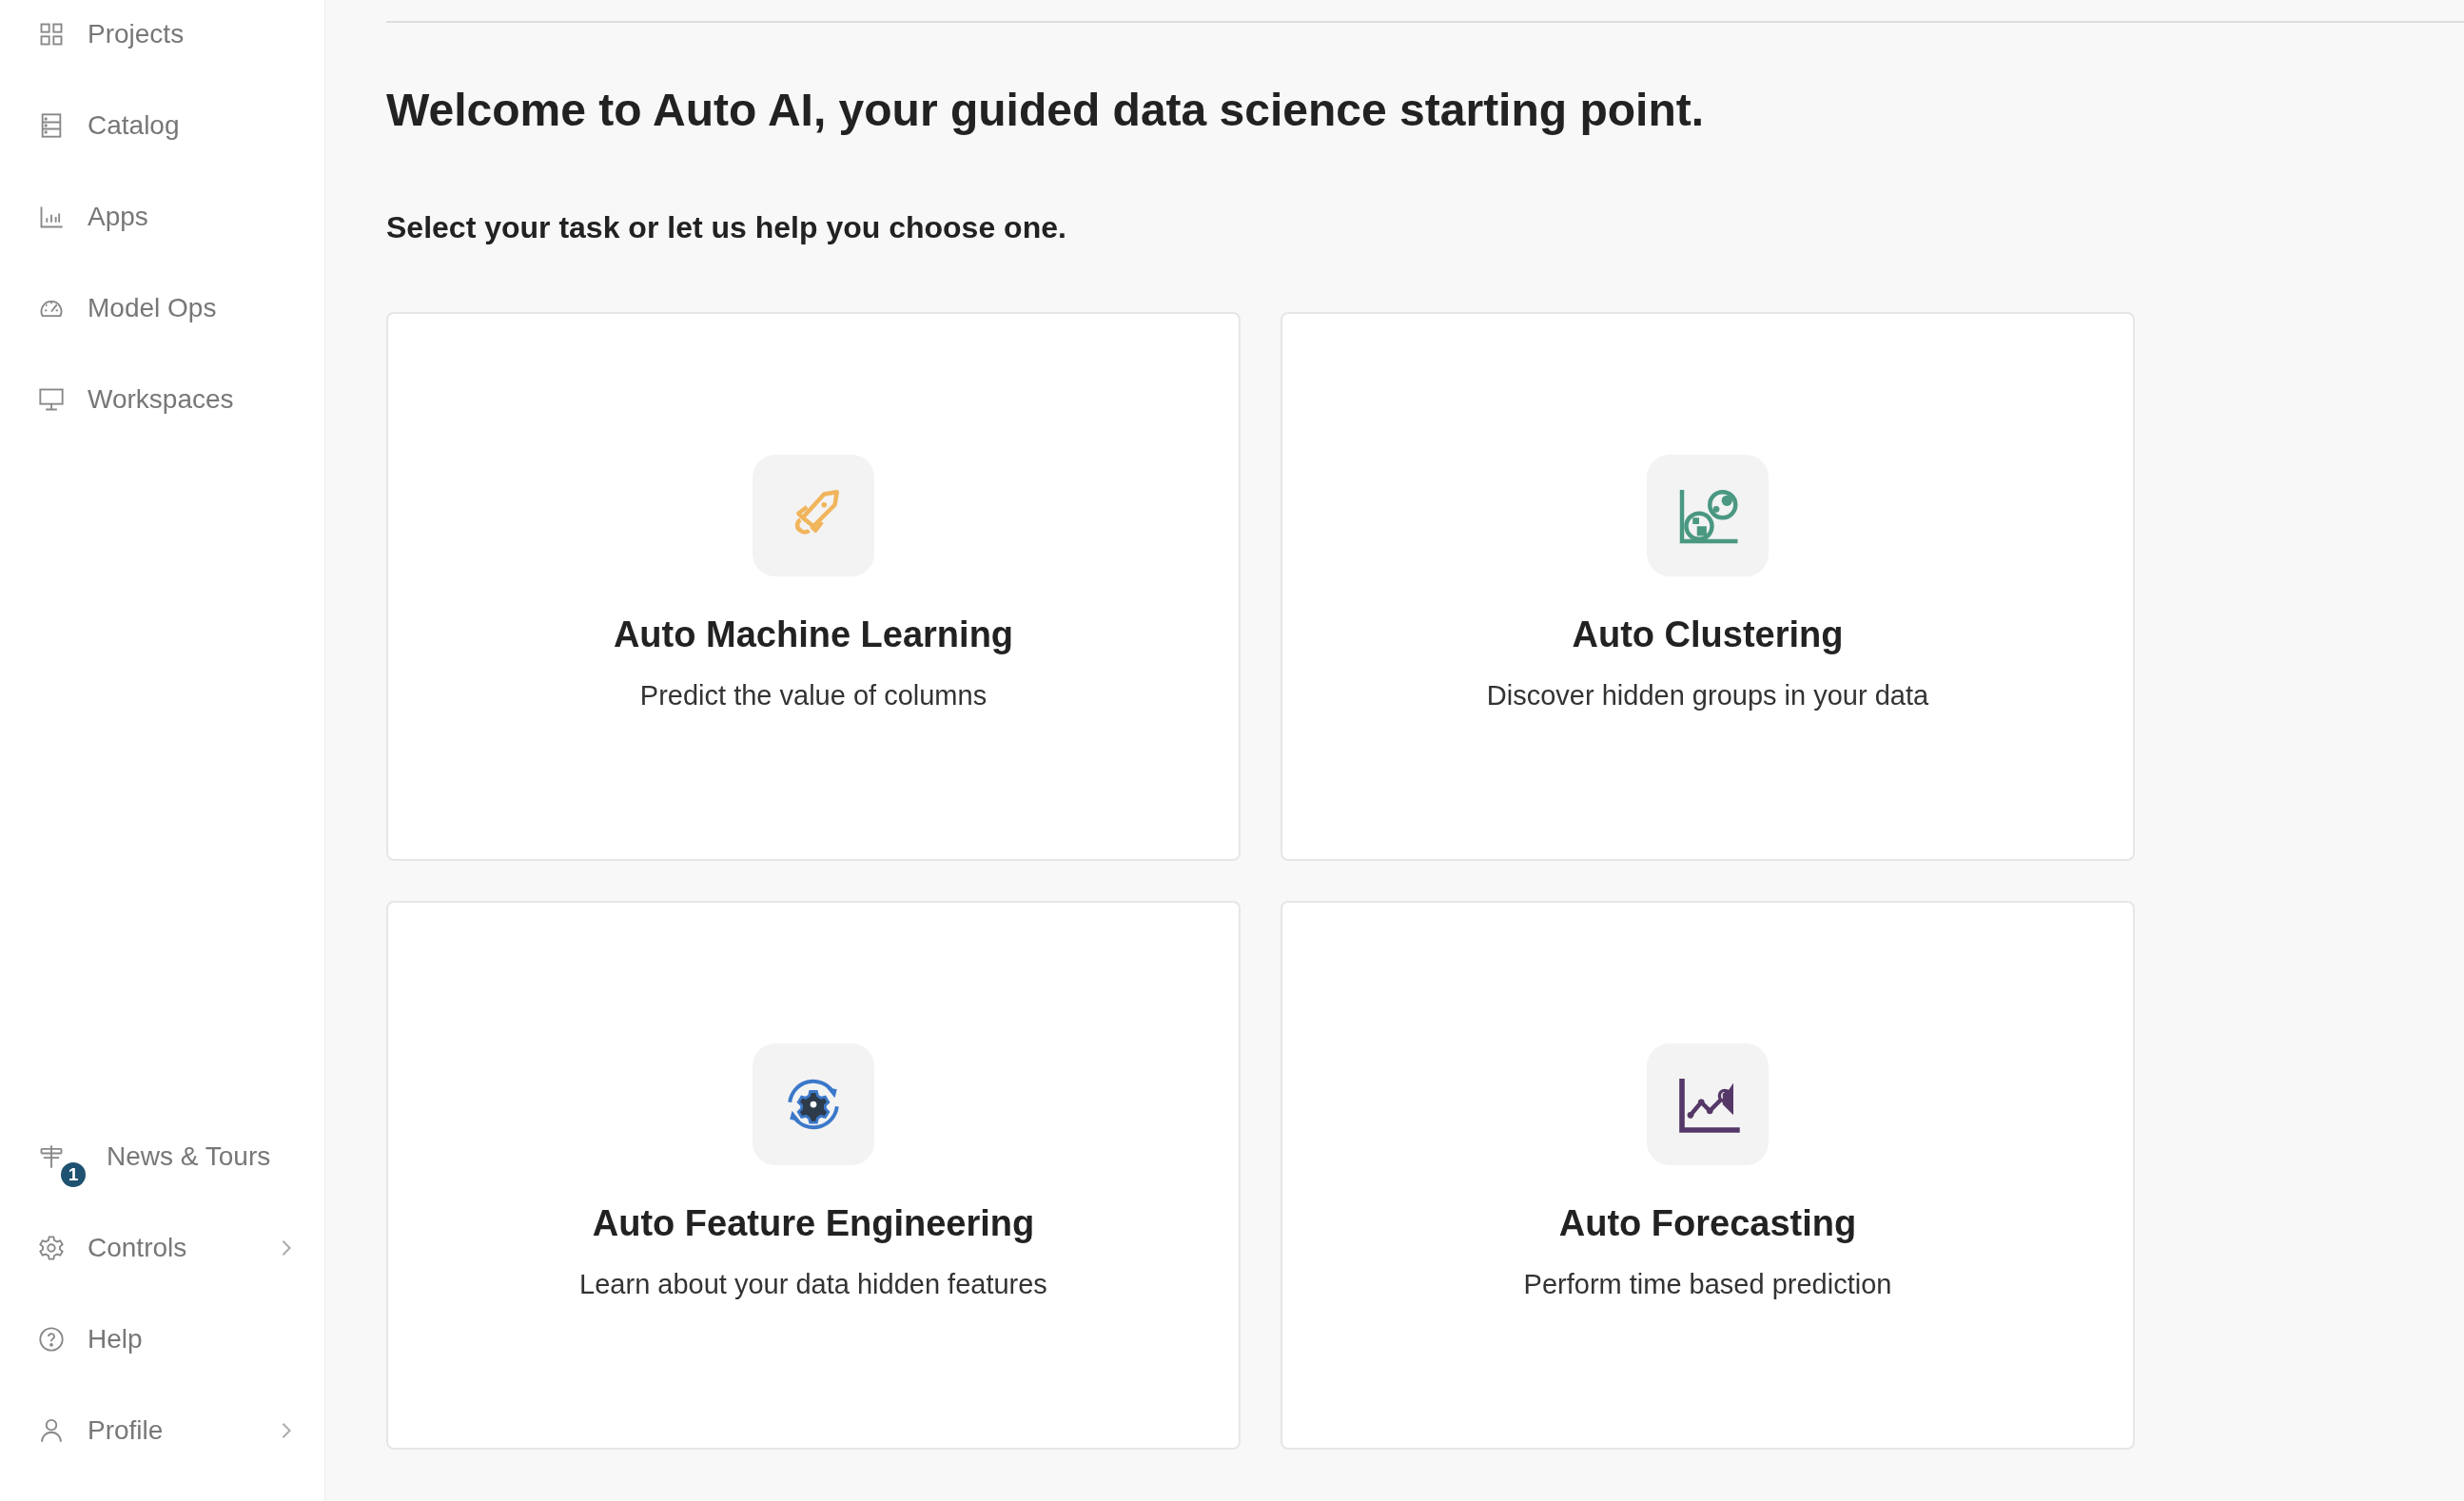  I want to click on task-card: Auto Forecasting Perform time based prediction, so click(1708, 1176).